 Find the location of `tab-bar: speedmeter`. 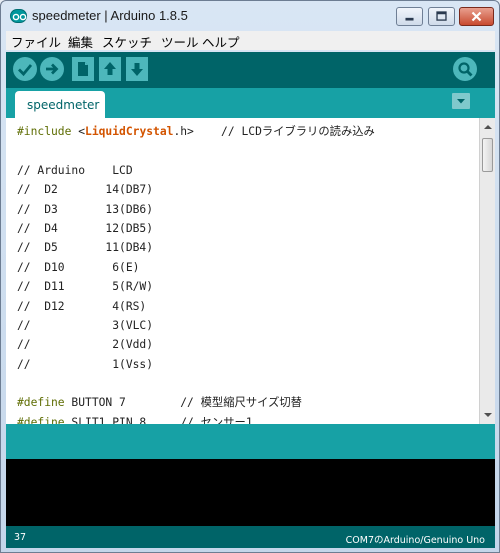

tab-bar: speedmeter is located at coordinates (250, 103).